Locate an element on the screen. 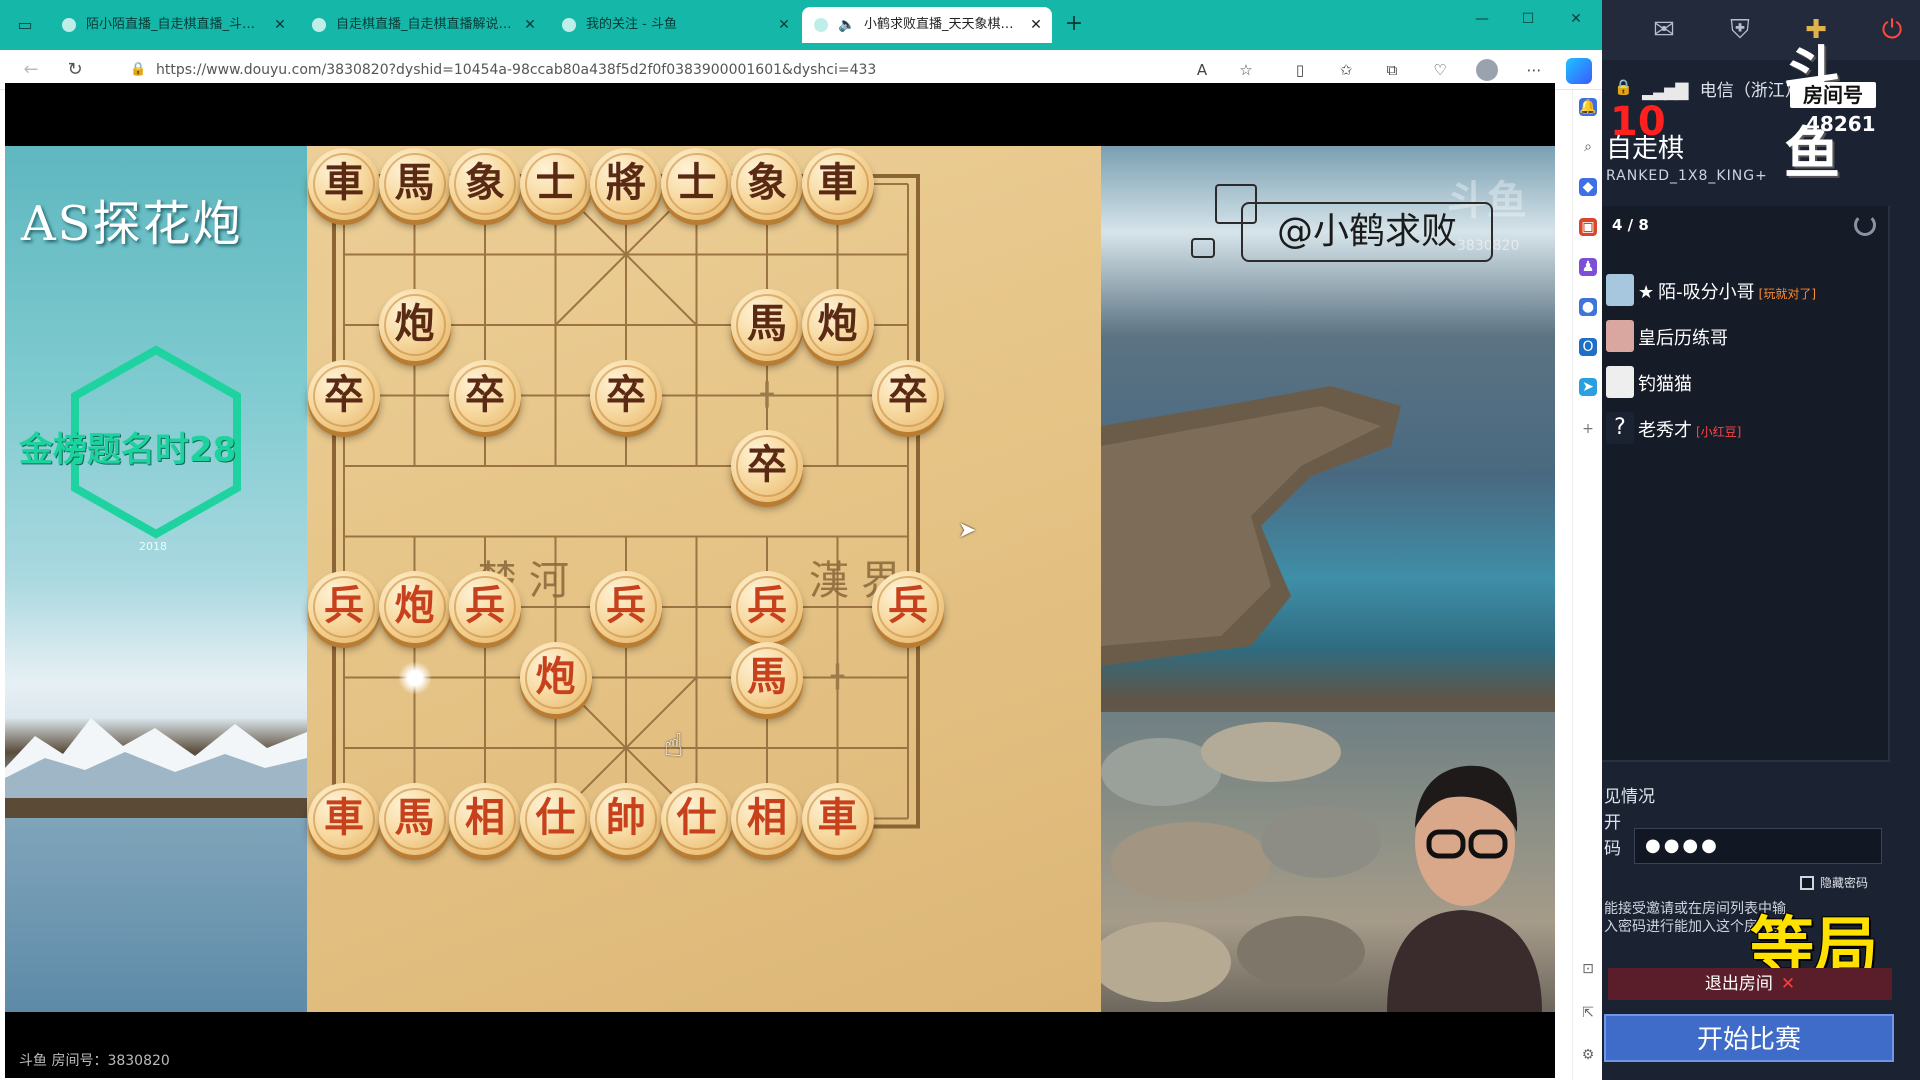 The width and height of the screenshot is (1920, 1080). xiangqi-piece: 帥 is located at coordinates (626, 818).